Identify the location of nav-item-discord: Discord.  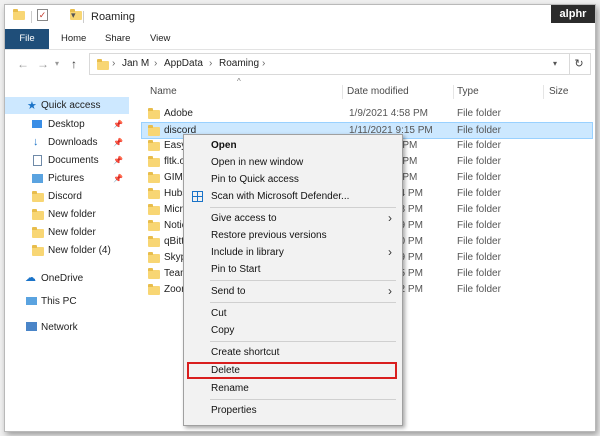
(67, 196).